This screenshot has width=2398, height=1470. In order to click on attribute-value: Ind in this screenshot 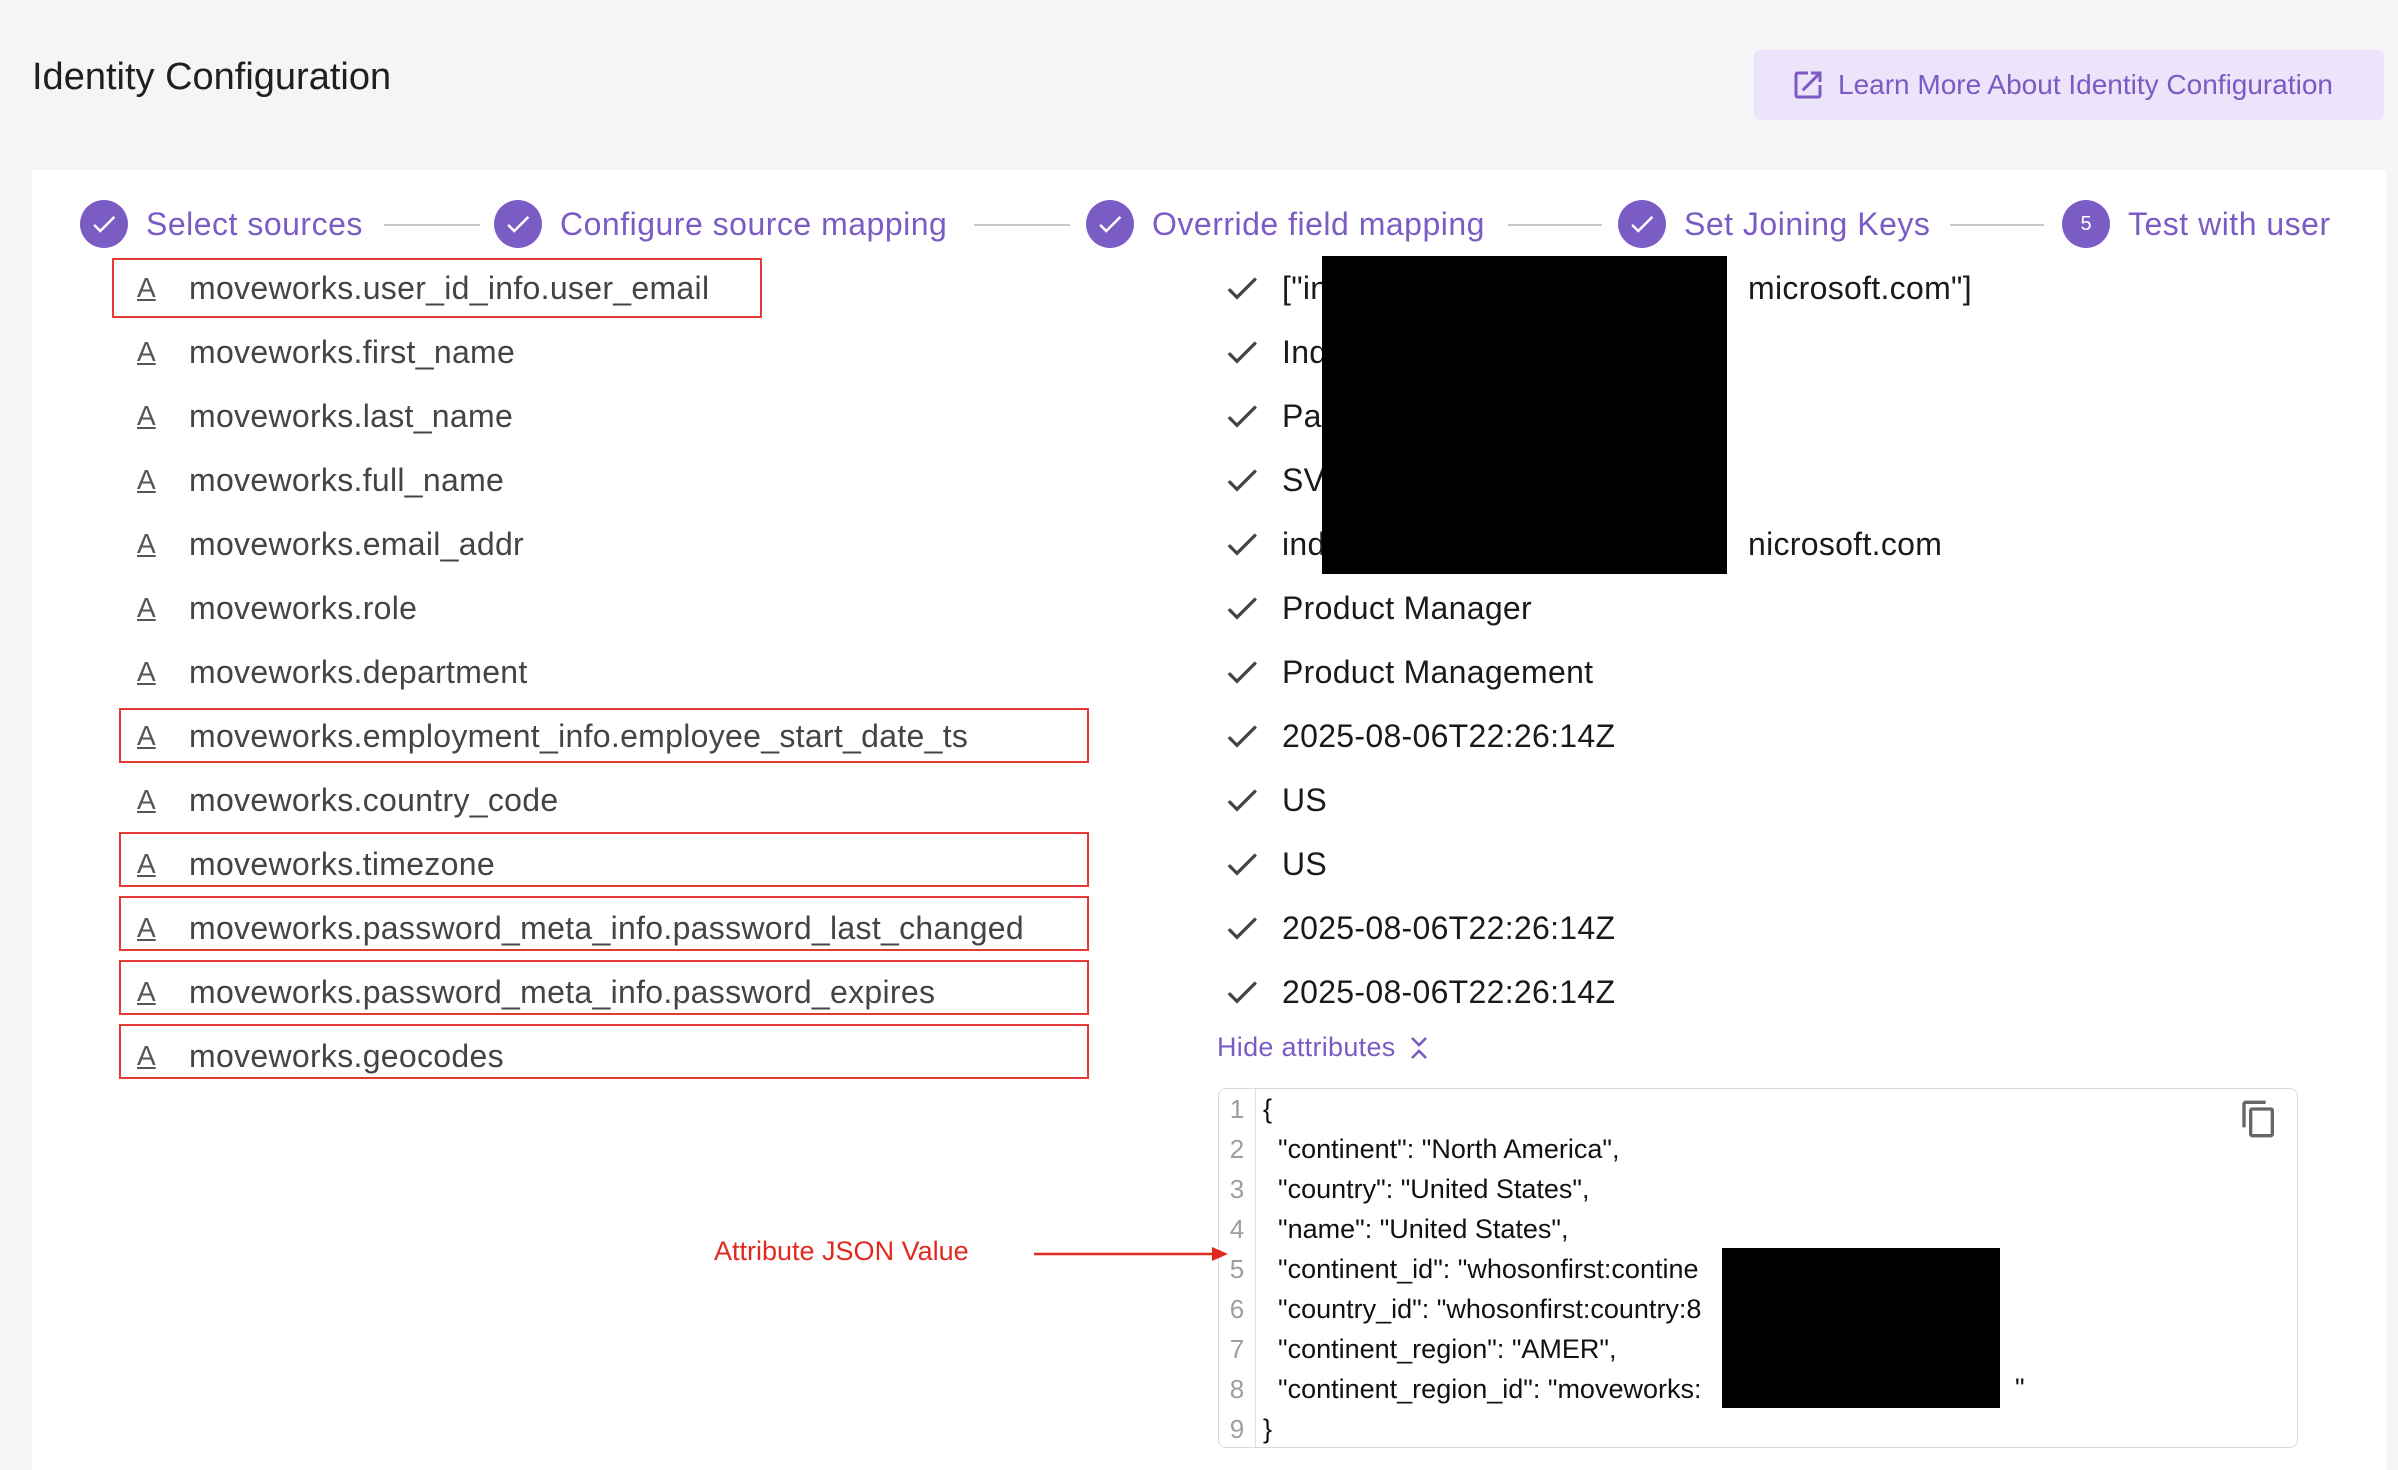, I will do `click(1305, 351)`.